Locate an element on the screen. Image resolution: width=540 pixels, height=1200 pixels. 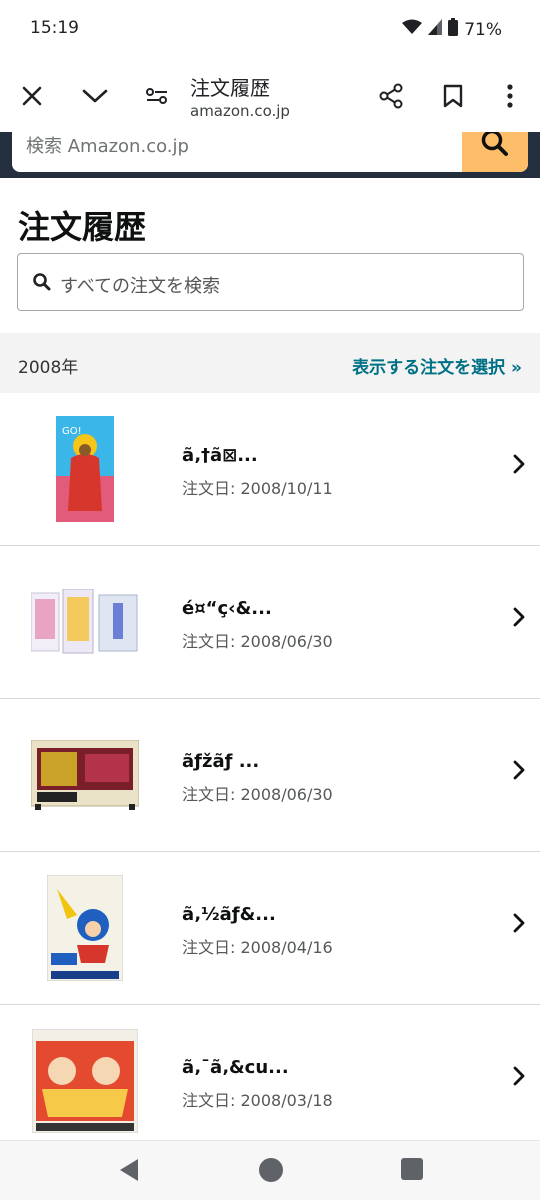
order-row: GO! ã‚†ã⊠... 注文日: 2008/10/11 is located at coordinates (270, 469).